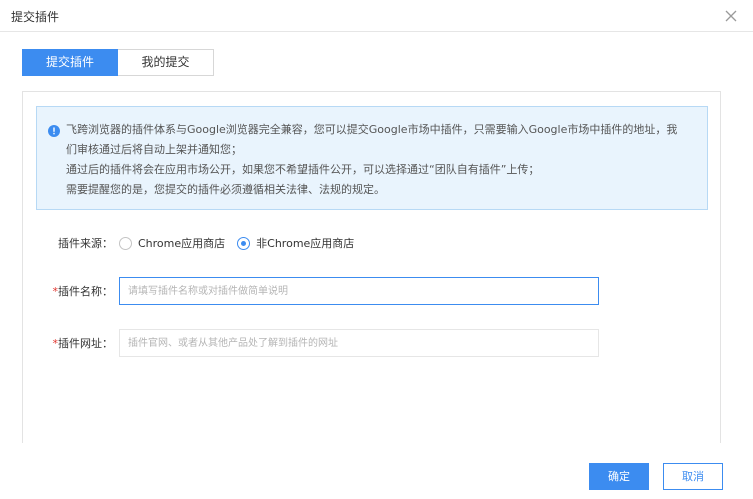 This screenshot has width=753, height=499. I want to click on radio-non-chrome-store-label: 非Chrome应用商店, so click(305, 243).